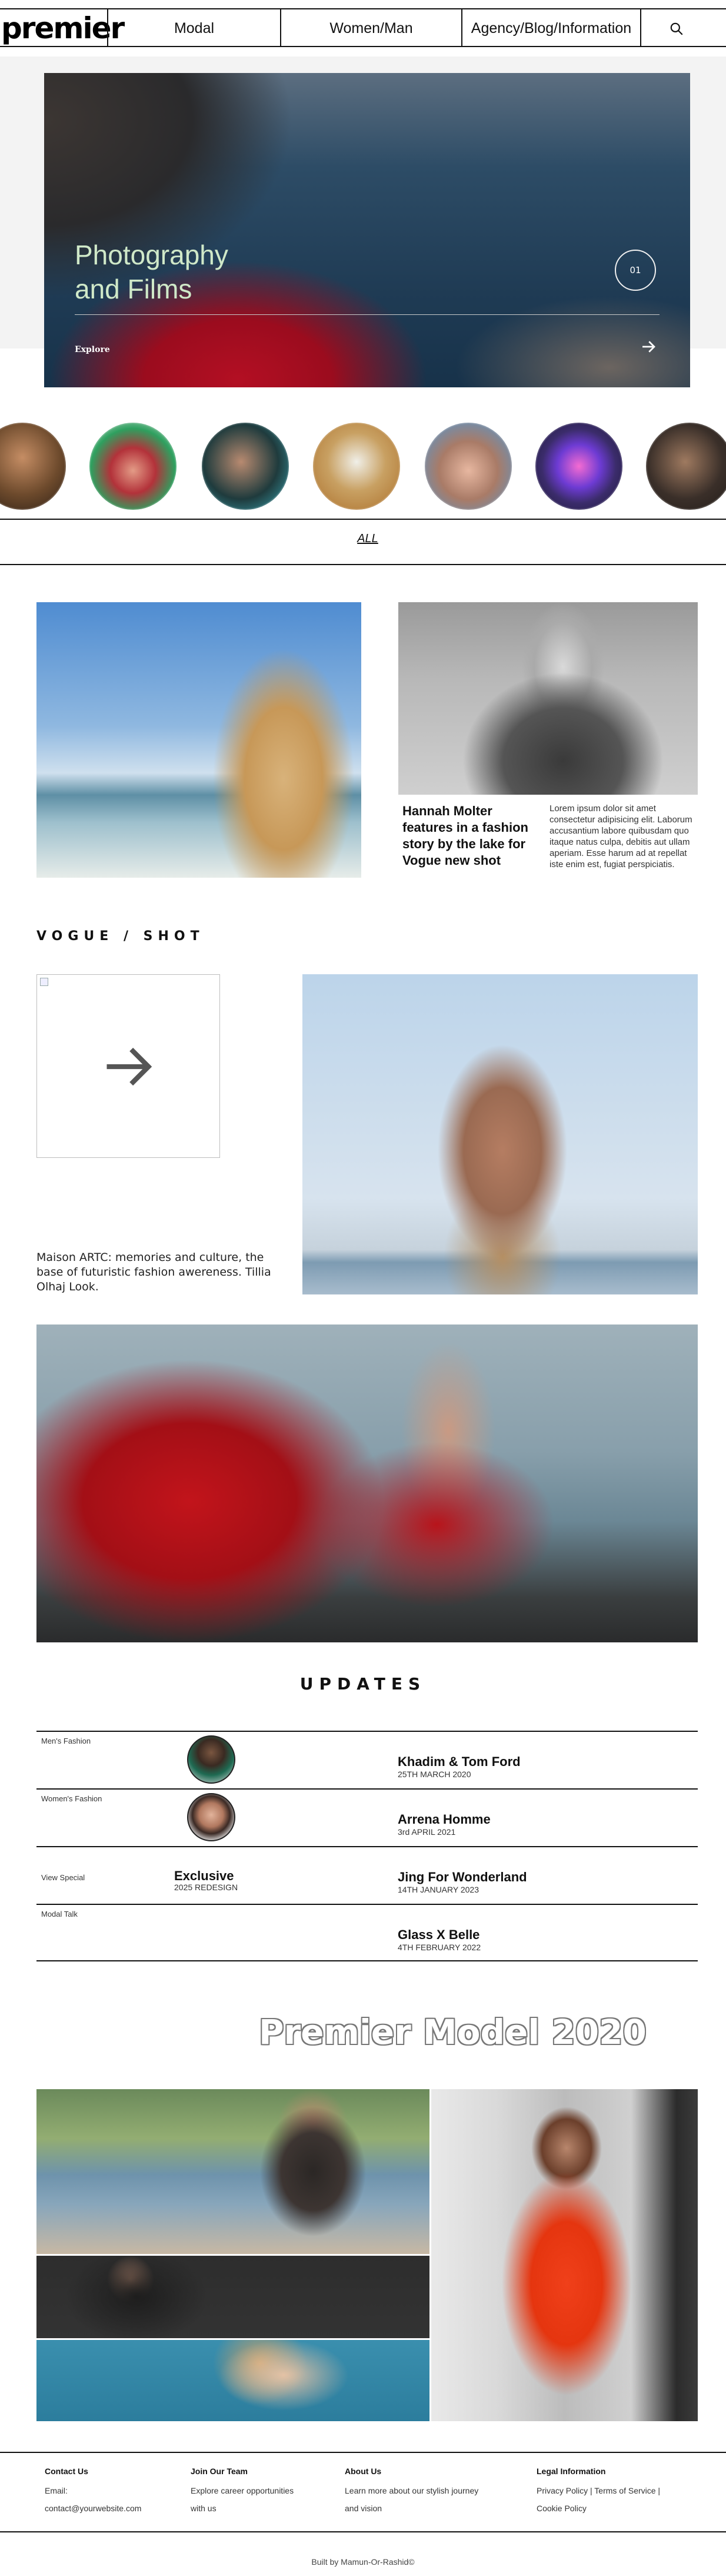  Describe the element at coordinates (363, 2531) in the screenshot. I see `footer-bottom-rule` at that location.